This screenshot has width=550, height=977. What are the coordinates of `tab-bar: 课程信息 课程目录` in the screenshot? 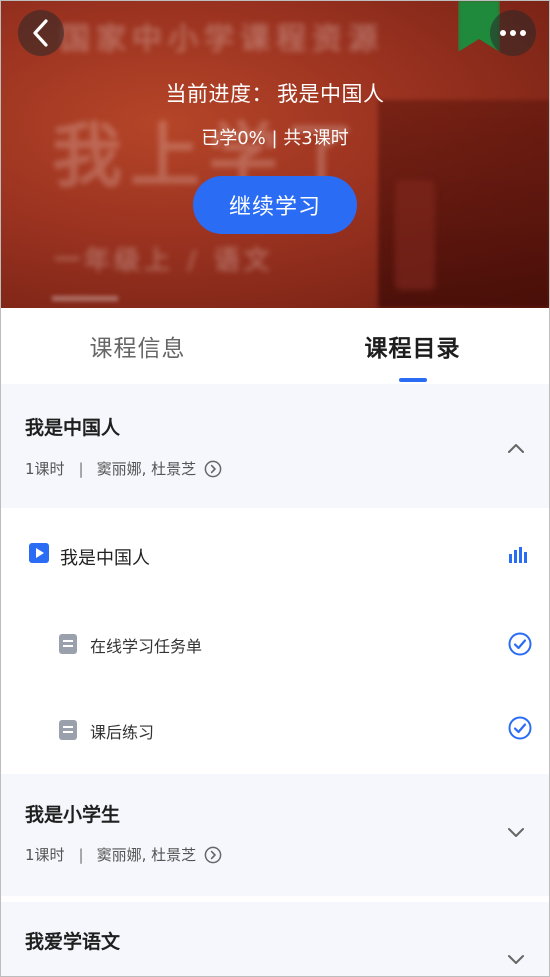 It's located at (275, 346).